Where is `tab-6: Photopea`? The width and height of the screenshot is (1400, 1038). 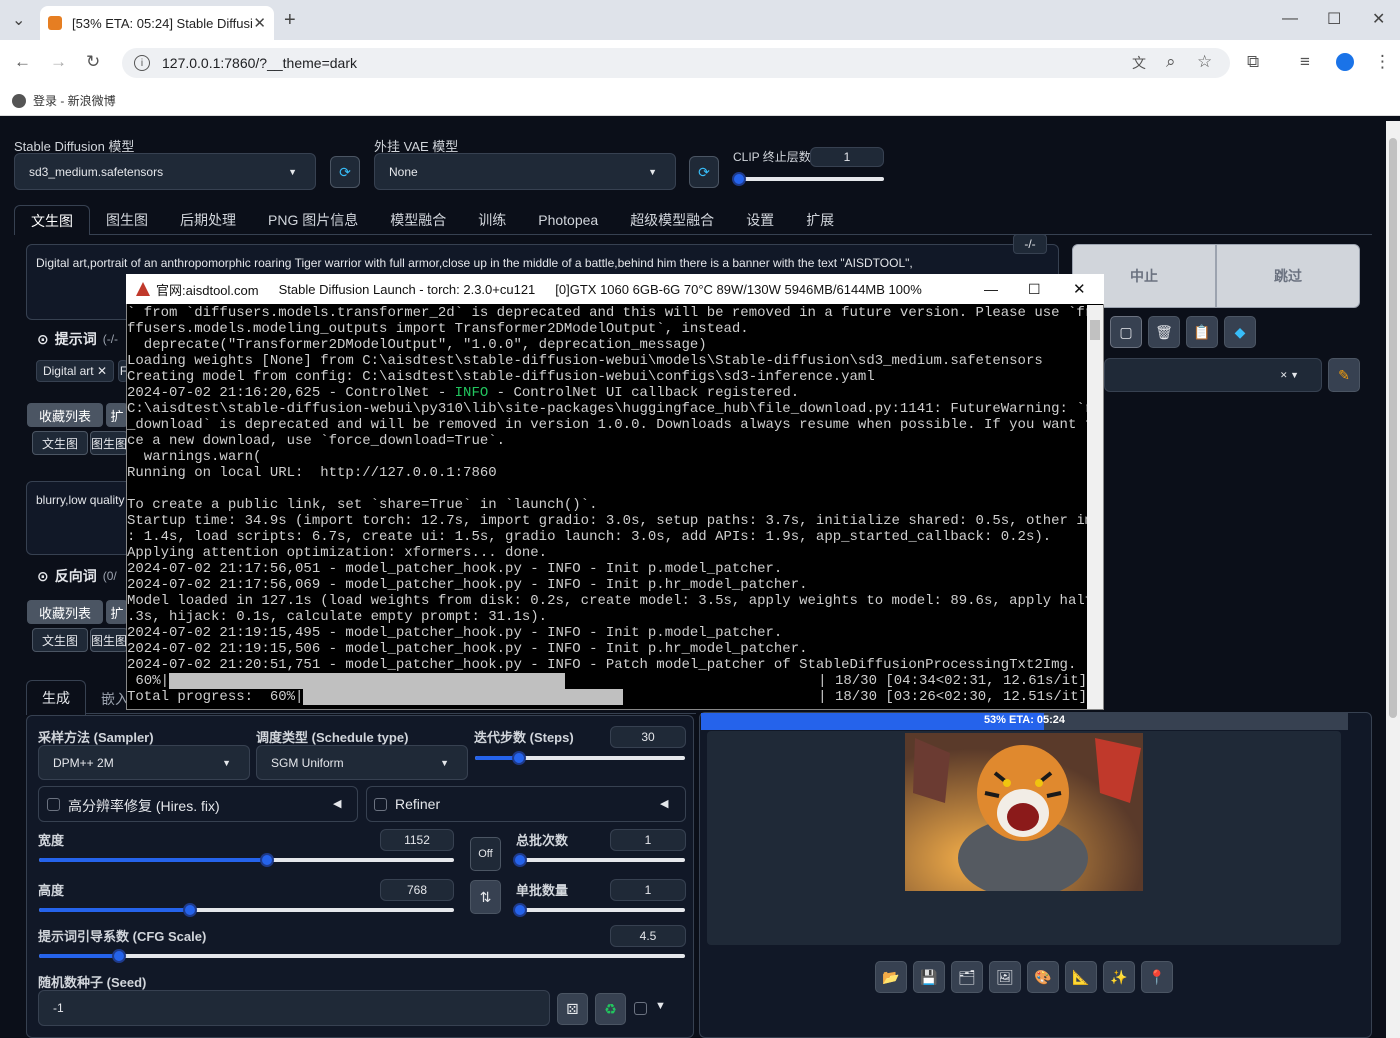 tab-6: Photopea is located at coordinates (568, 220).